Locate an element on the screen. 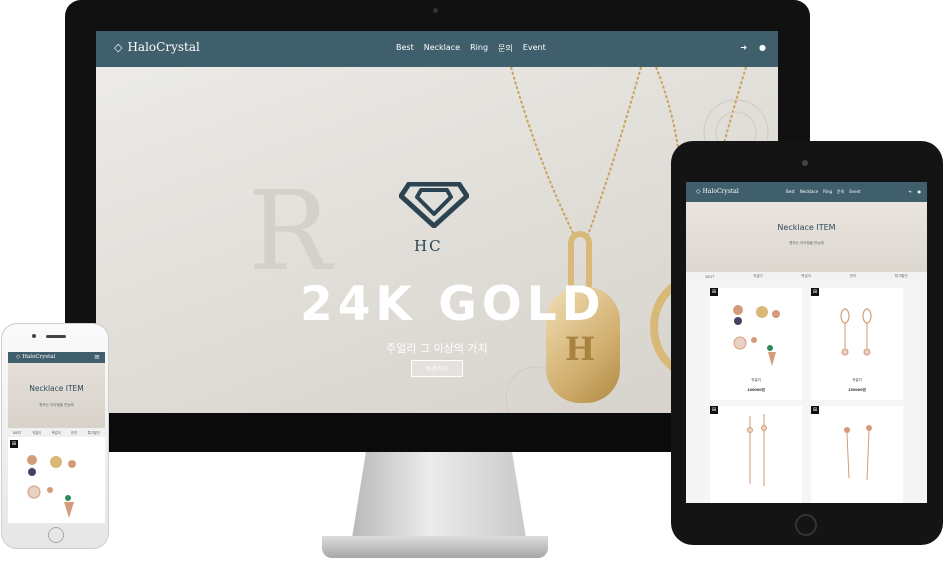 The height and width of the screenshot is (569, 945). drop-earring-image is located at coordinates (856, 332).